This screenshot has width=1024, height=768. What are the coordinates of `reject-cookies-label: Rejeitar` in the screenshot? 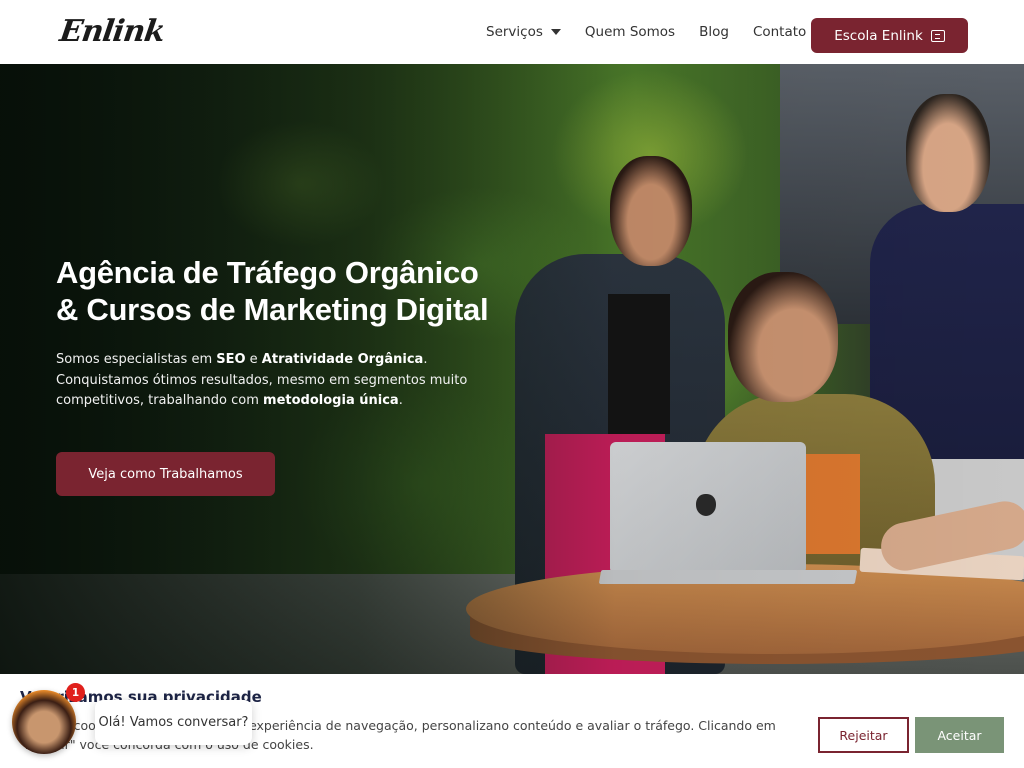 It's located at (863, 735).